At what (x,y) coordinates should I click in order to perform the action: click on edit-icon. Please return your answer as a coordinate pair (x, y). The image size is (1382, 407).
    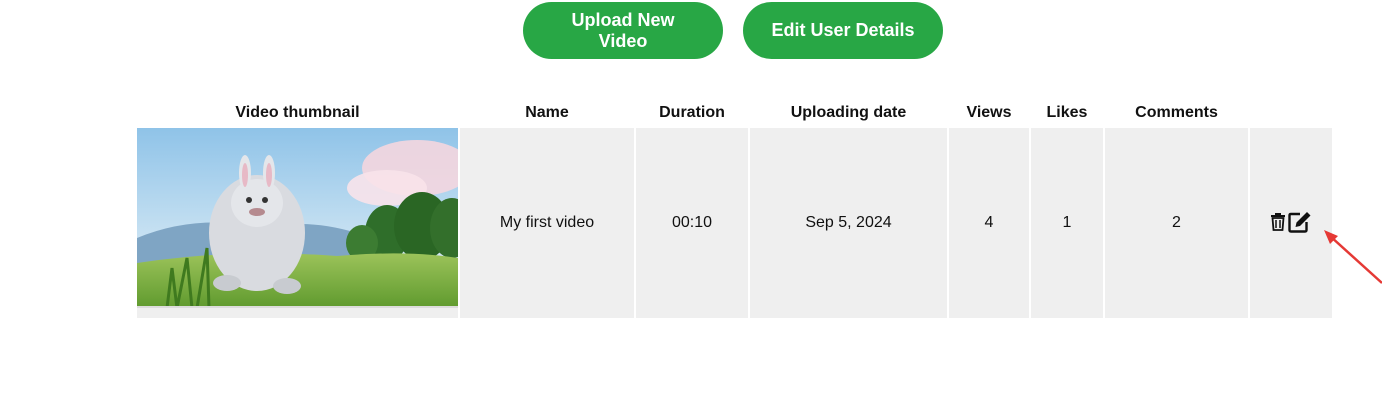
    Looking at the image, I should click on (1300, 222).